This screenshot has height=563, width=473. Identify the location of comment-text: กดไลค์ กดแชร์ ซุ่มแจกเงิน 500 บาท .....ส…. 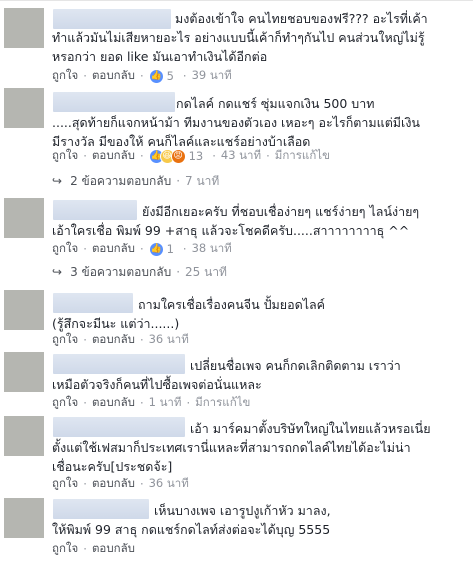
(259, 122).